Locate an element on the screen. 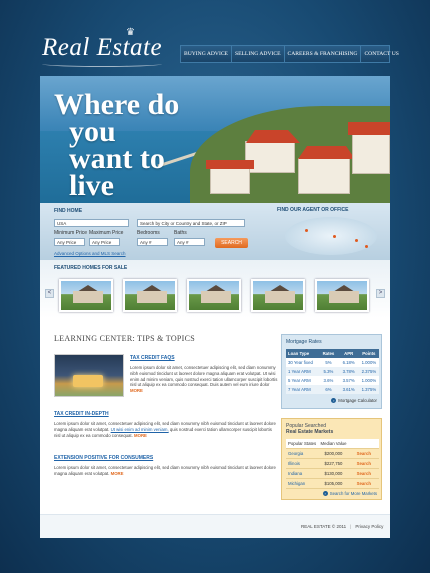 The height and width of the screenshot is (573, 430). find-agent-panel: FIND OUR AGENT OR OFFICE is located at coordinates (332, 232).